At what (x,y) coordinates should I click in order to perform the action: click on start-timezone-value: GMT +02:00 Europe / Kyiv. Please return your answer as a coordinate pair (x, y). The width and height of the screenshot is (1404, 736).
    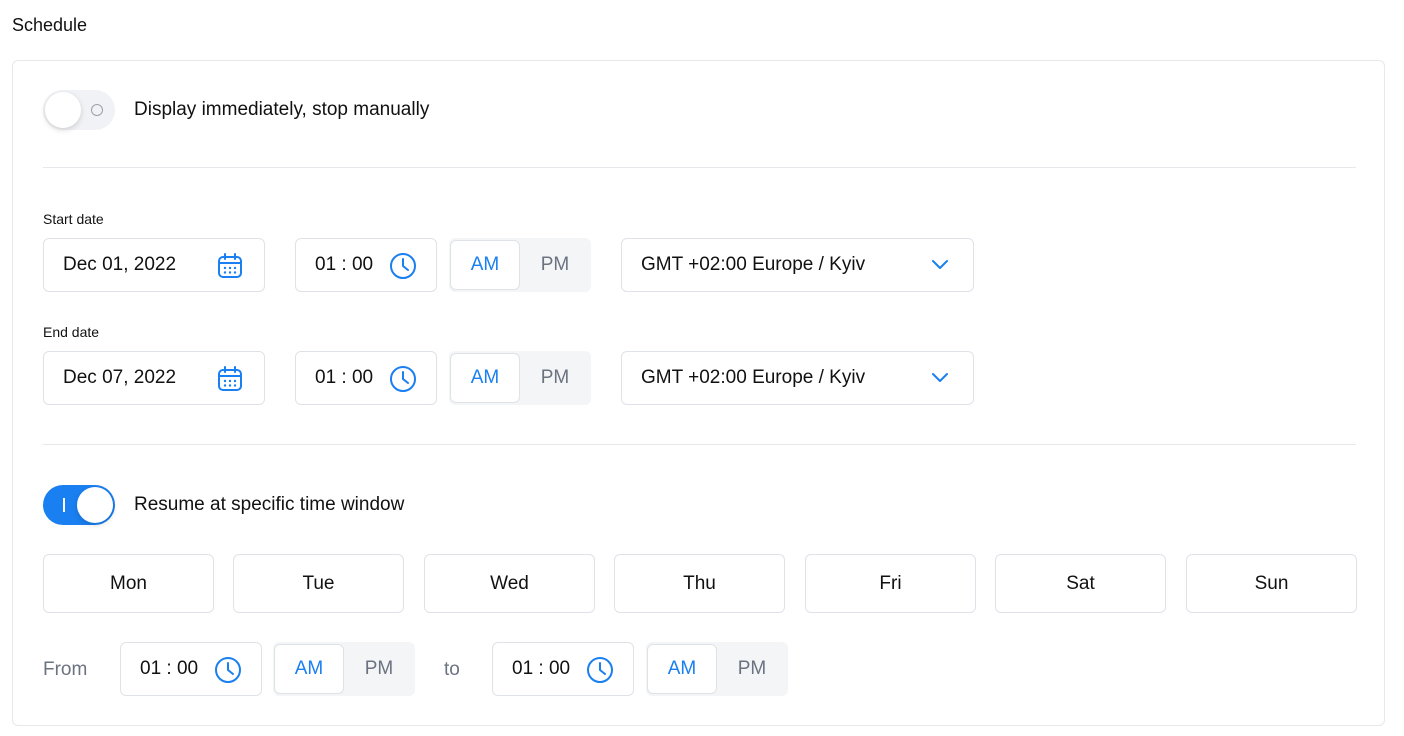
    Looking at the image, I should click on (753, 264).